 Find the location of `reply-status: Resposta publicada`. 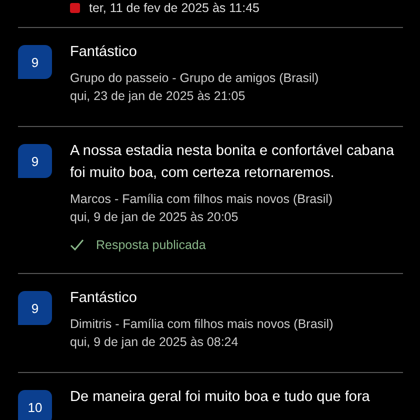

reply-status: Resposta publicada is located at coordinates (151, 245).